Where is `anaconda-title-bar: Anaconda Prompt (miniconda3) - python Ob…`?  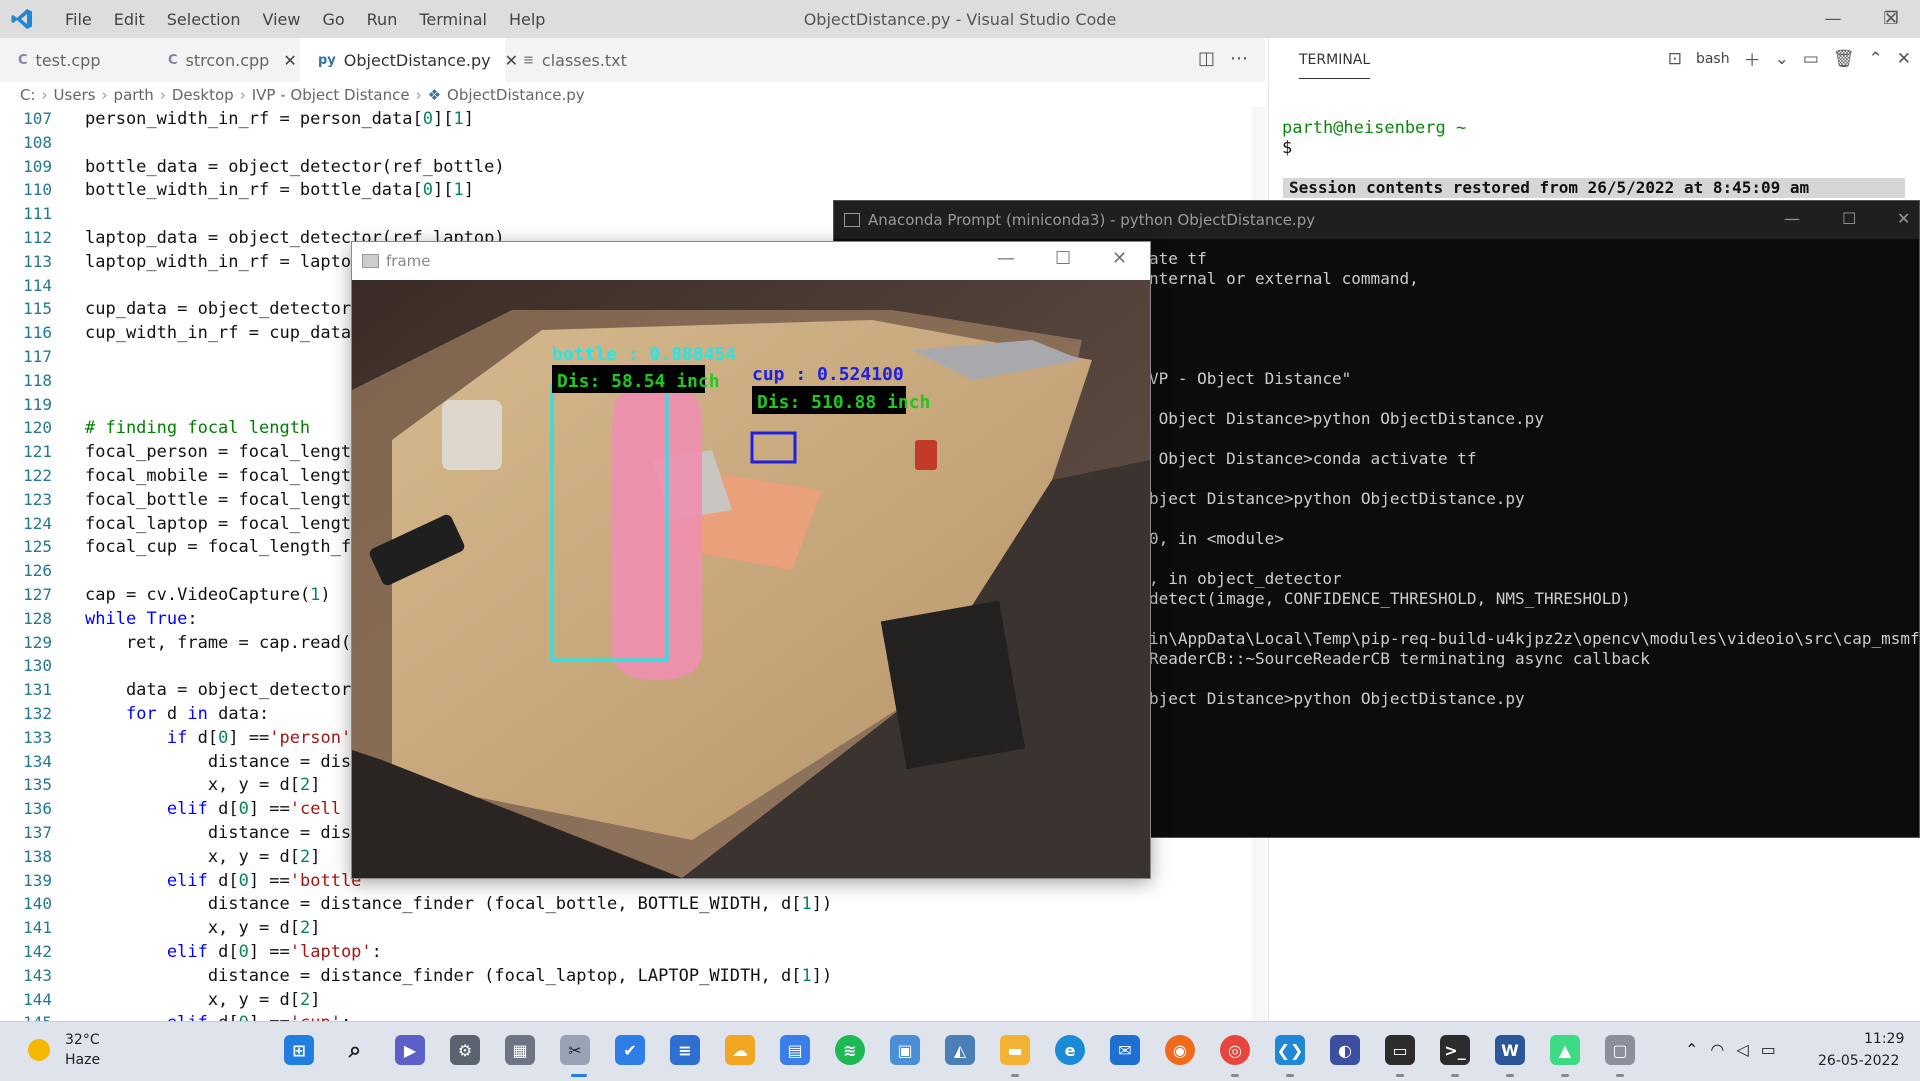
anaconda-title-bar: Anaconda Prompt (miniconda3) - python Ob… is located at coordinates (1376, 220).